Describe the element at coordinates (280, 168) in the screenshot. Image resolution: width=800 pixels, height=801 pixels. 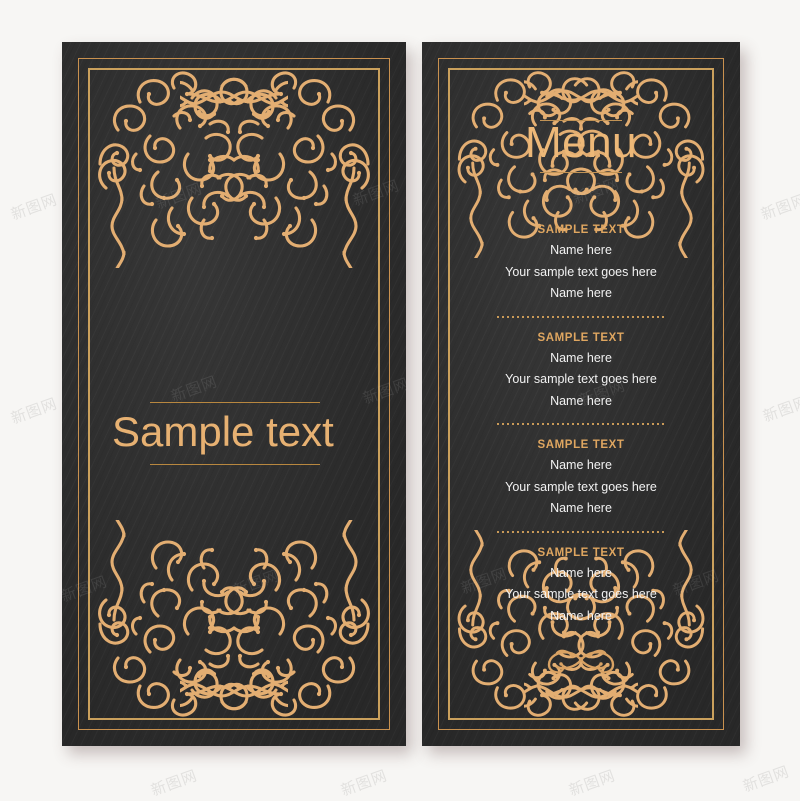
I see `corner-flourish-icon-top-right` at that location.